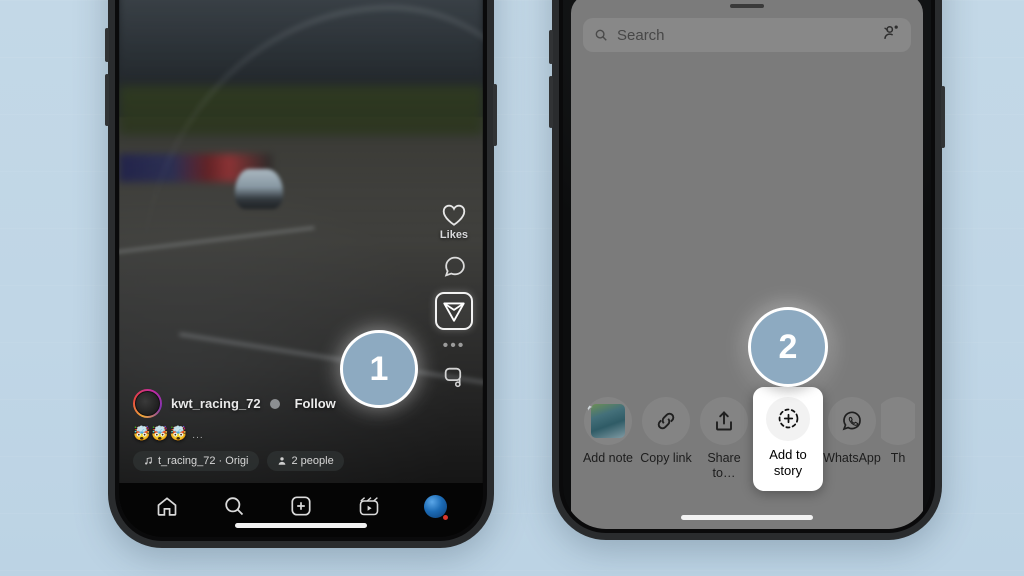  Describe the element at coordinates (216, 403) in the screenshot. I see `reel-username: kwt_racing_72` at that location.